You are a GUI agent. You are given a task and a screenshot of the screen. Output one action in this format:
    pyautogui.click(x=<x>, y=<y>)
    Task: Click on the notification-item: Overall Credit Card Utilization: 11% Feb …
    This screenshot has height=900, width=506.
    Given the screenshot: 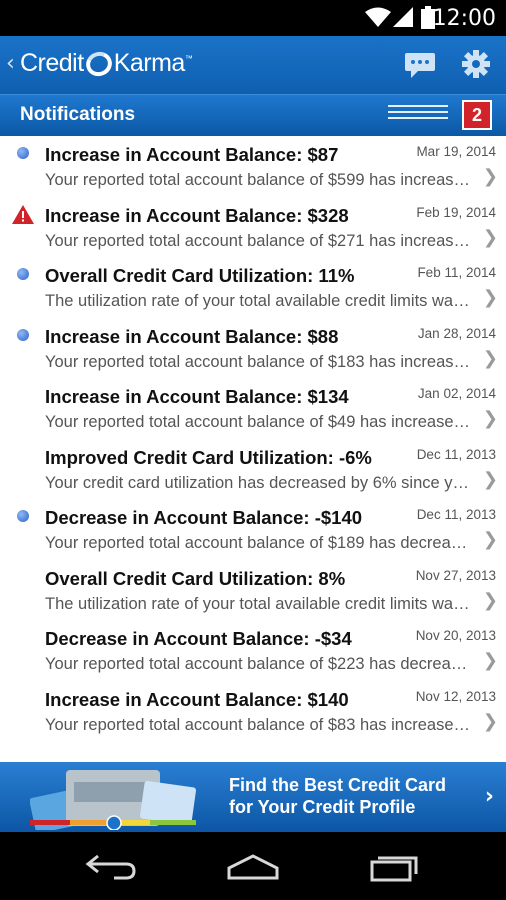 What is the action you would take?
    pyautogui.click(x=253, y=287)
    